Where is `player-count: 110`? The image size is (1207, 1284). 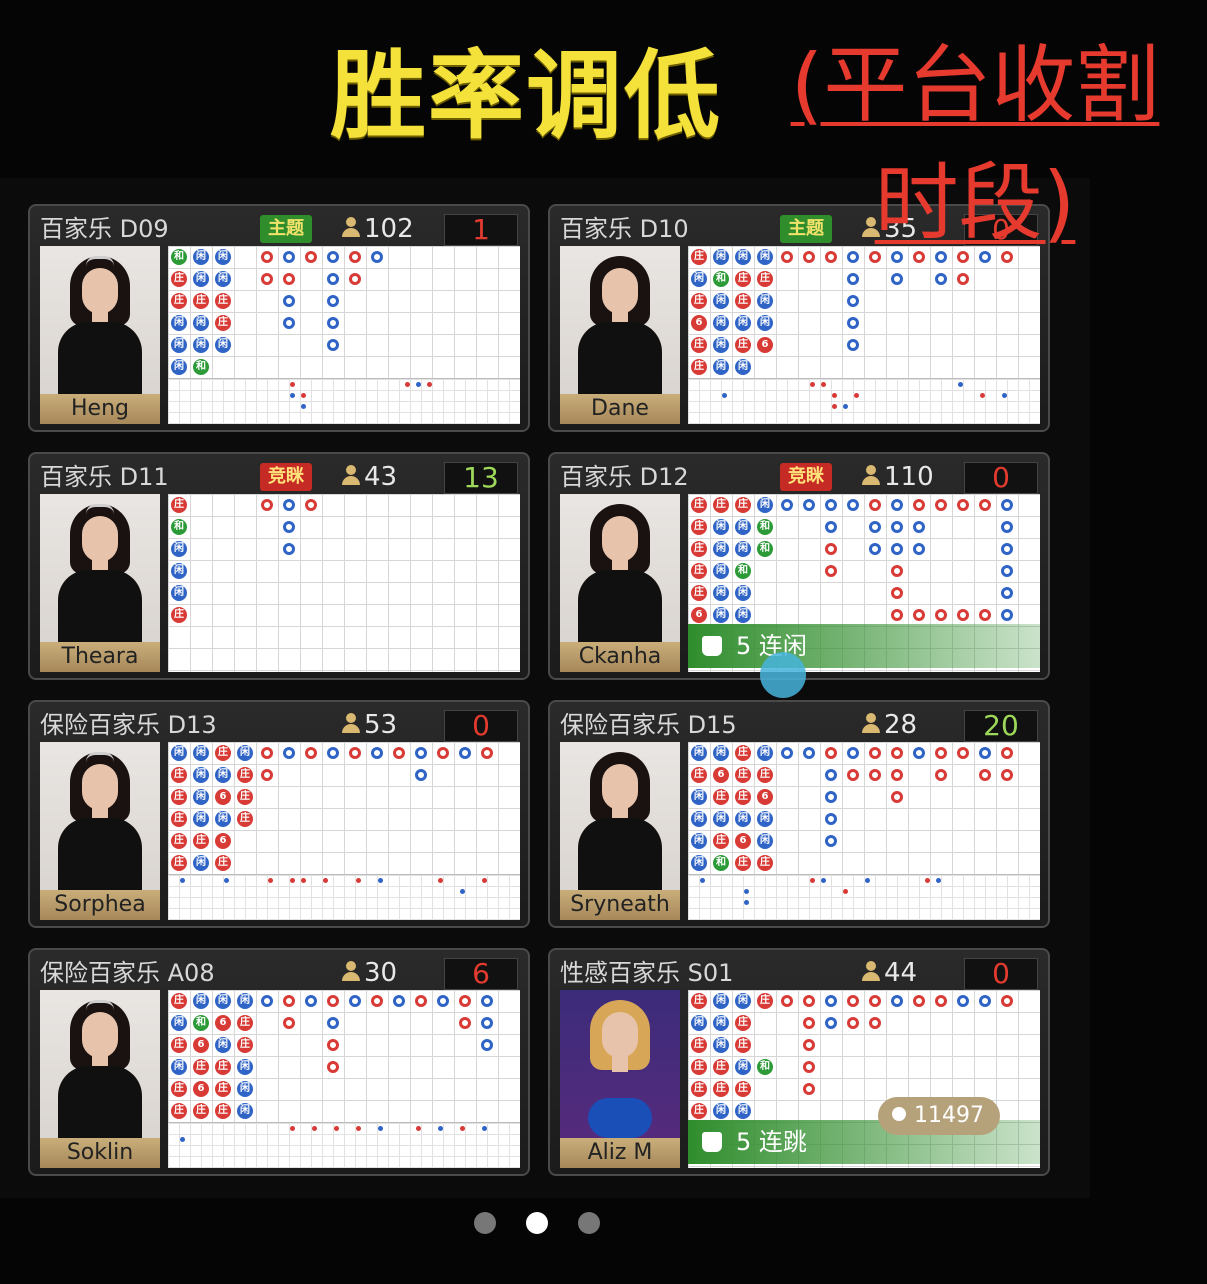
player-count: 110 is located at coordinates (898, 477).